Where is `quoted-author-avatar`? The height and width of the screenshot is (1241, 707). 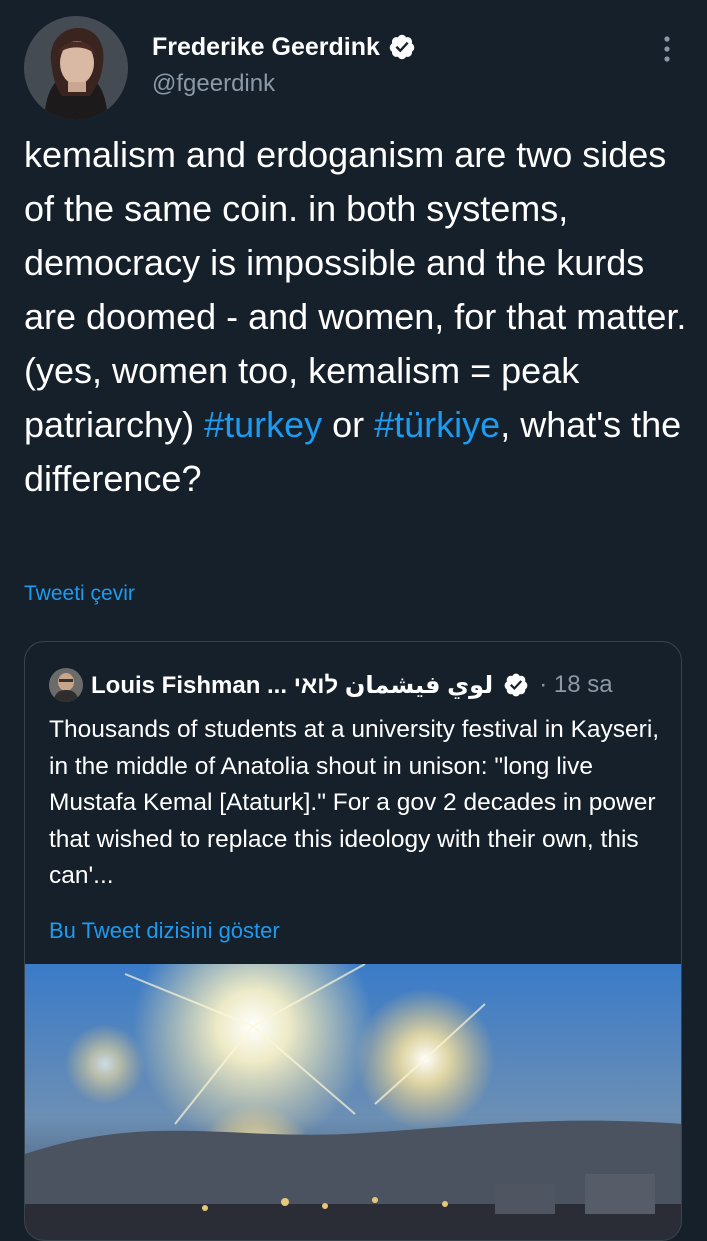
quoted-author-avatar is located at coordinates (66, 685).